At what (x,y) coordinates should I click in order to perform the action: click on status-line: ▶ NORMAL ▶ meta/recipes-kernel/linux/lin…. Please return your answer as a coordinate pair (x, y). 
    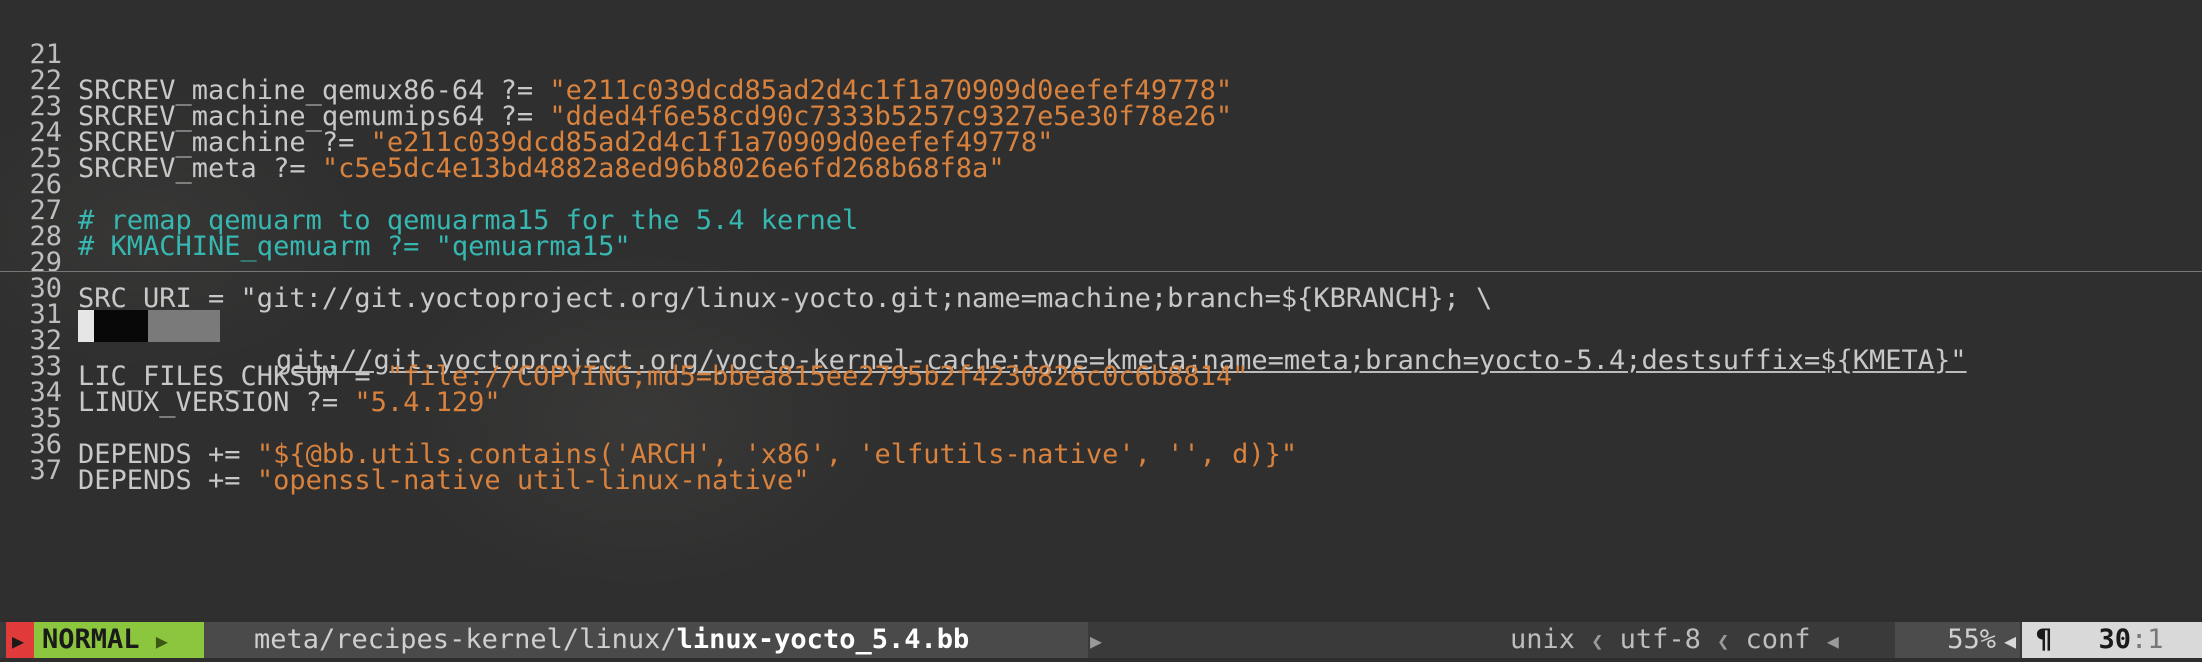
    Looking at the image, I should click on (1101, 640).